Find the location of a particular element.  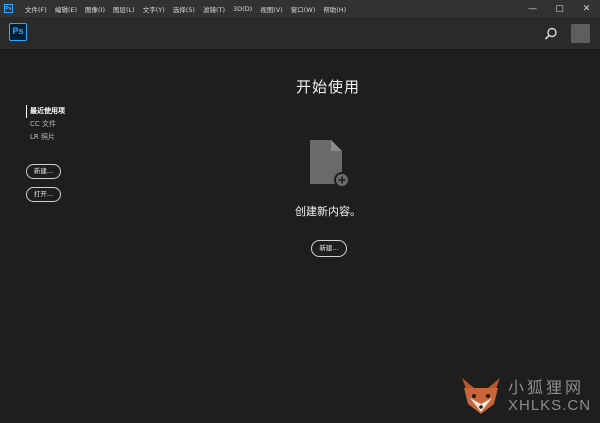

menu-window: 窗口(W) is located at coordinates (303, 9).